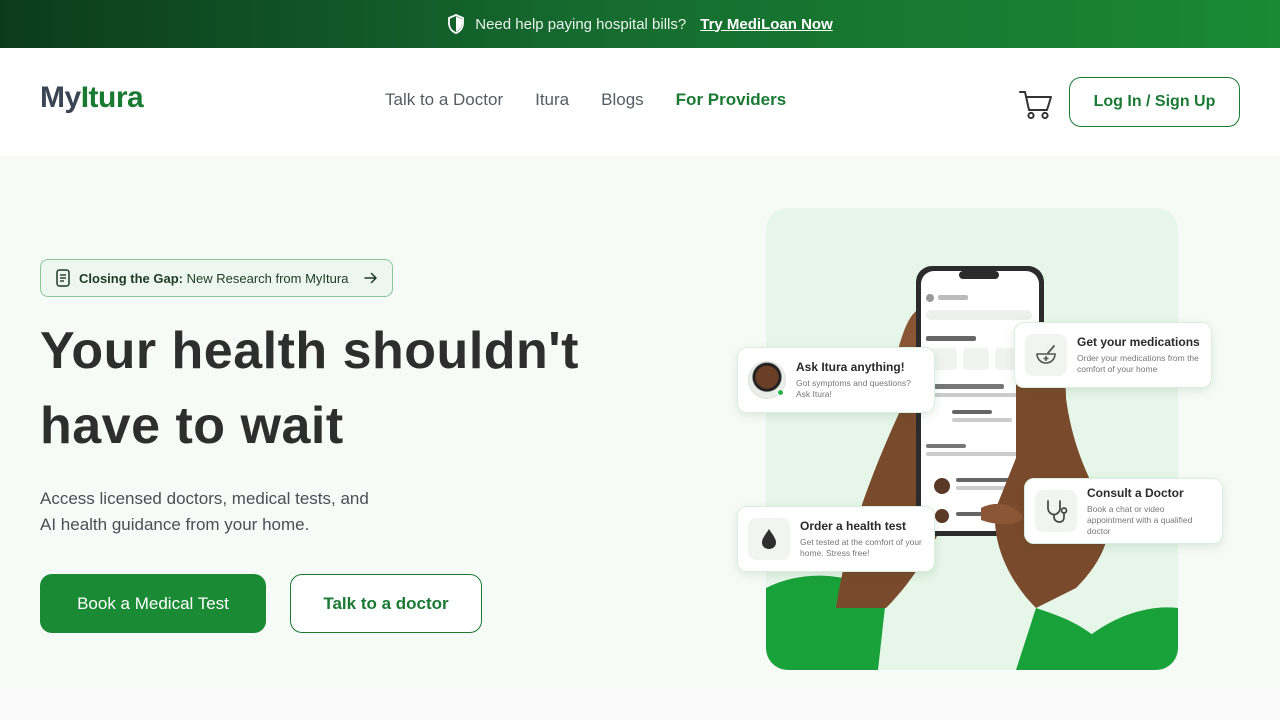 This screenshot has height=720, width=1280. What do you see at coordinates (131, 278) in the screenshot?
I see `research-strong: Closing the Gap:` at bounding box center [131, 278].